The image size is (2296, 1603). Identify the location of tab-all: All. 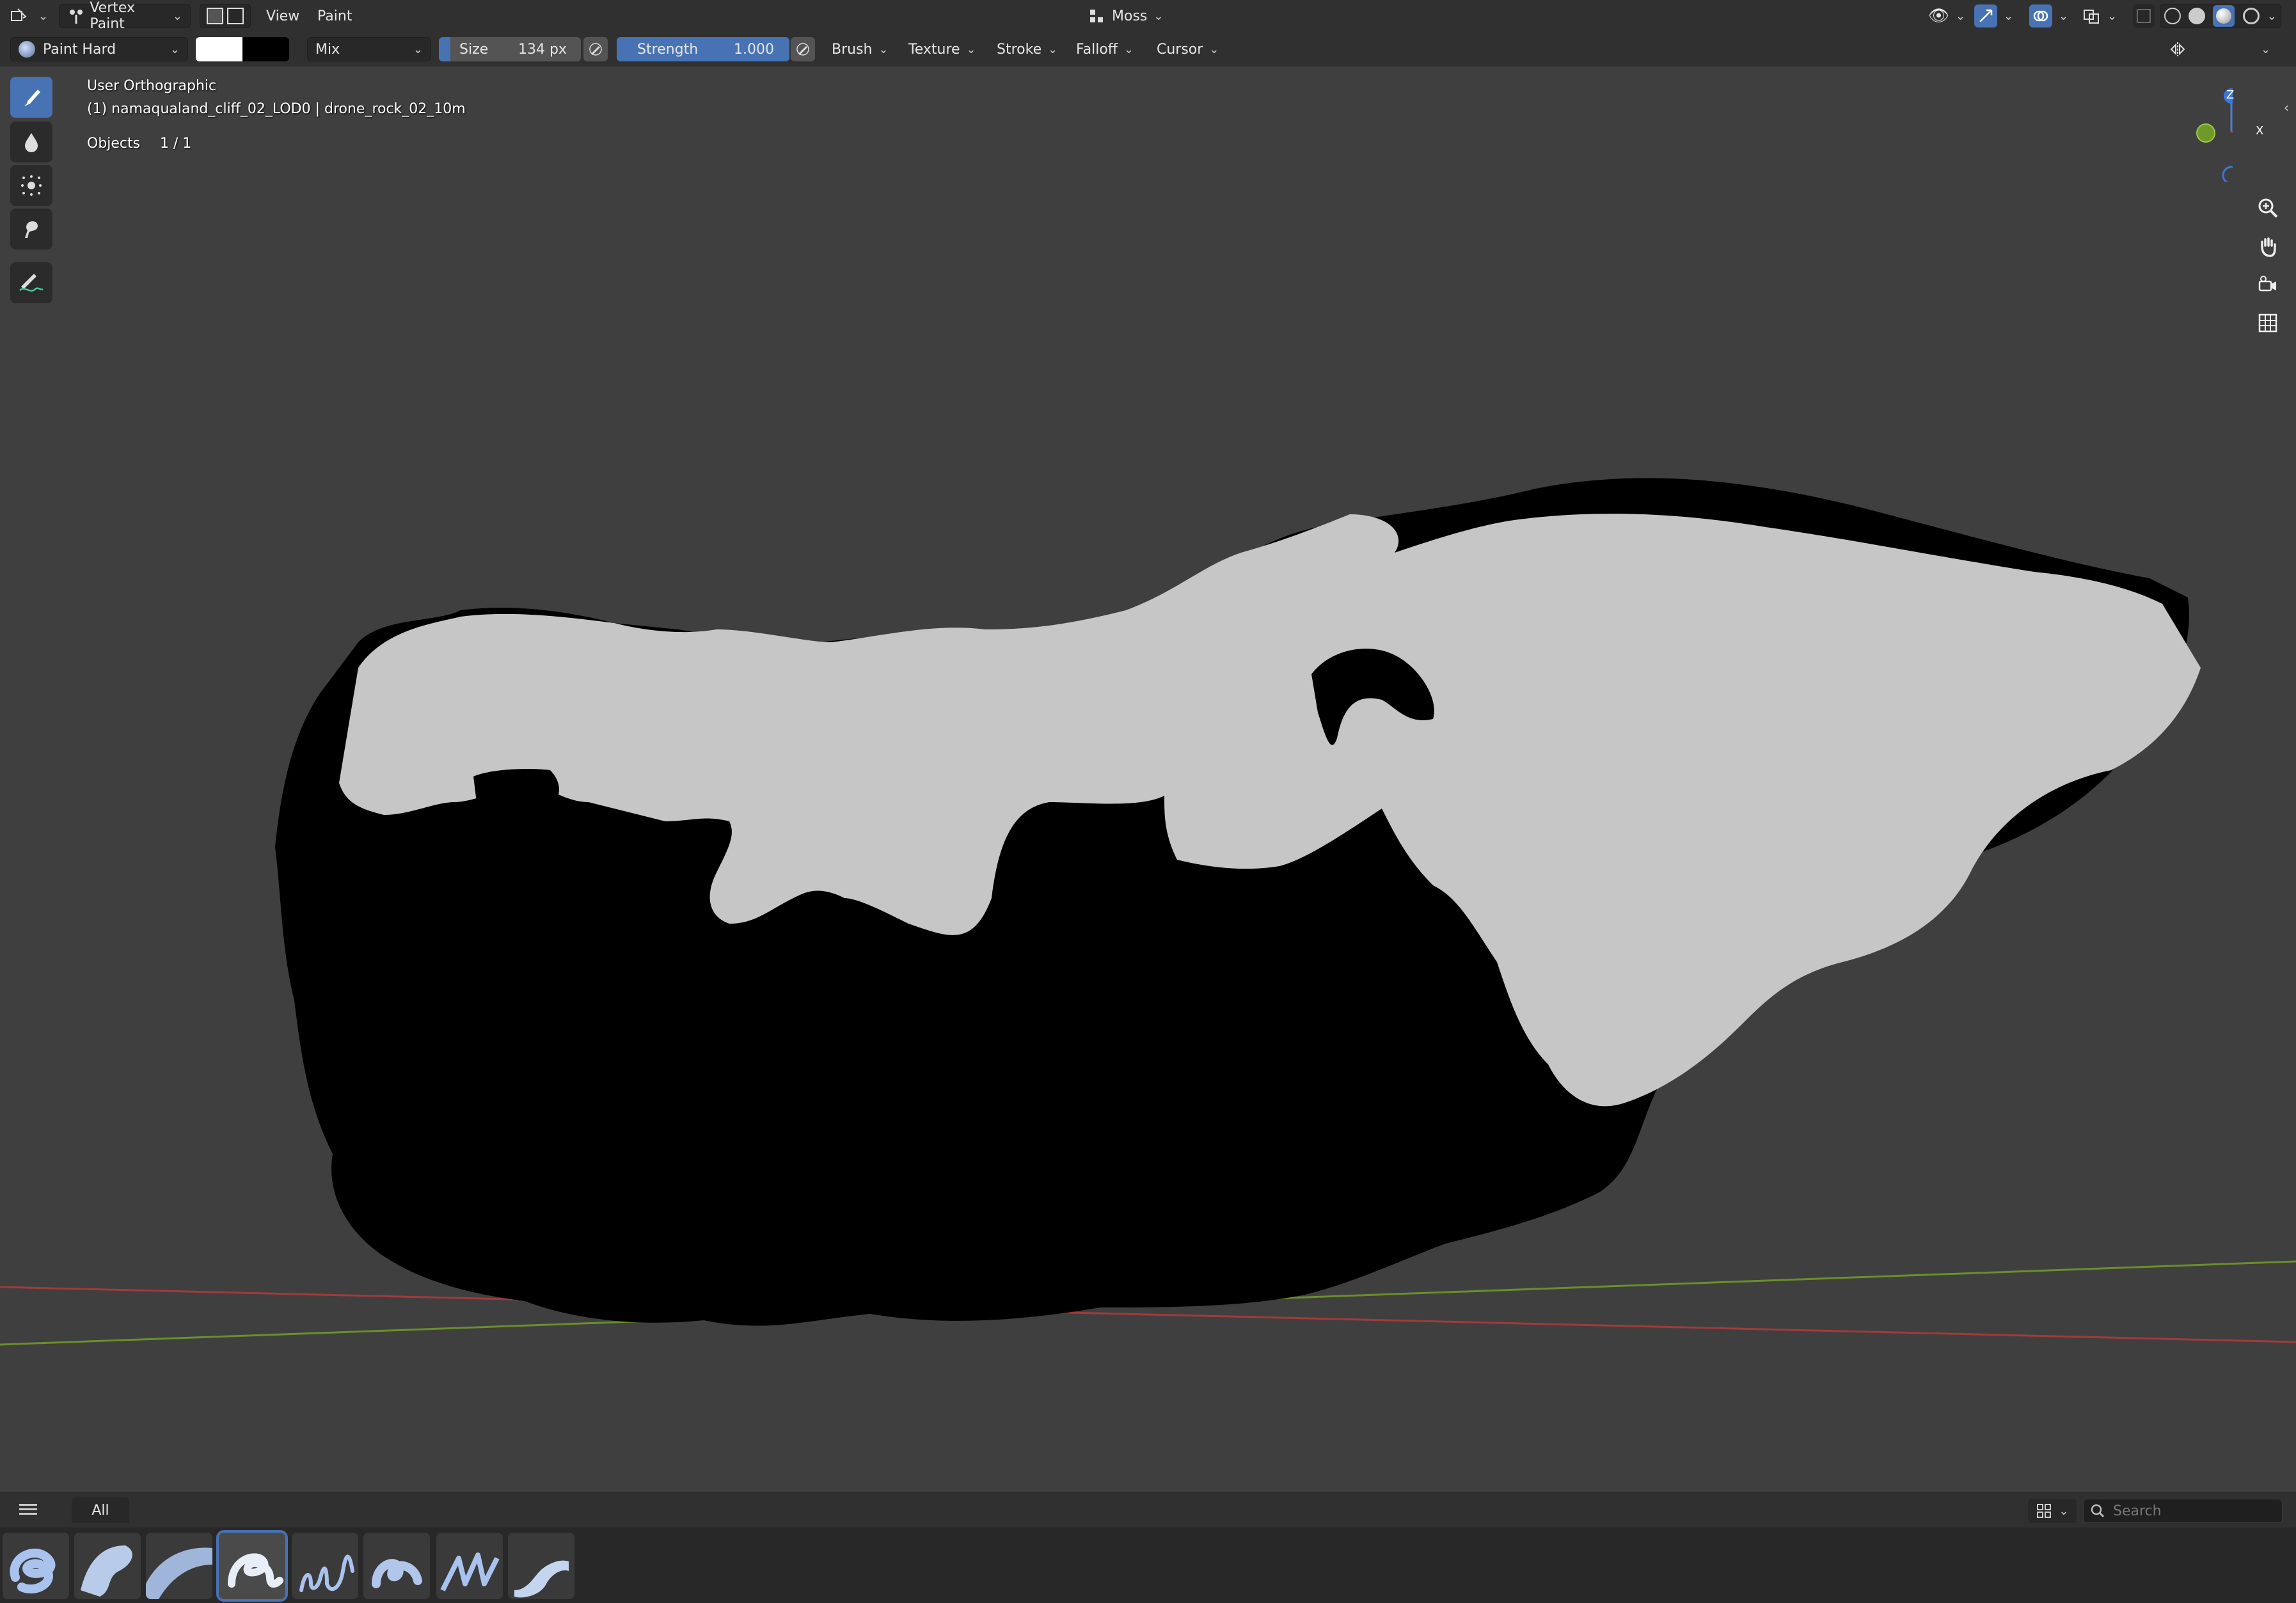
(101, 1510).